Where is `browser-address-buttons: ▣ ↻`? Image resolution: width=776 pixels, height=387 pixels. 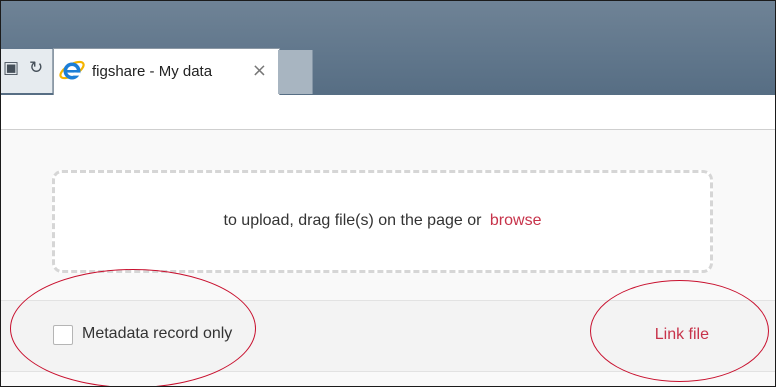
browser-address-buttons: ▣ ↻ is located at coordinates (27, 71).